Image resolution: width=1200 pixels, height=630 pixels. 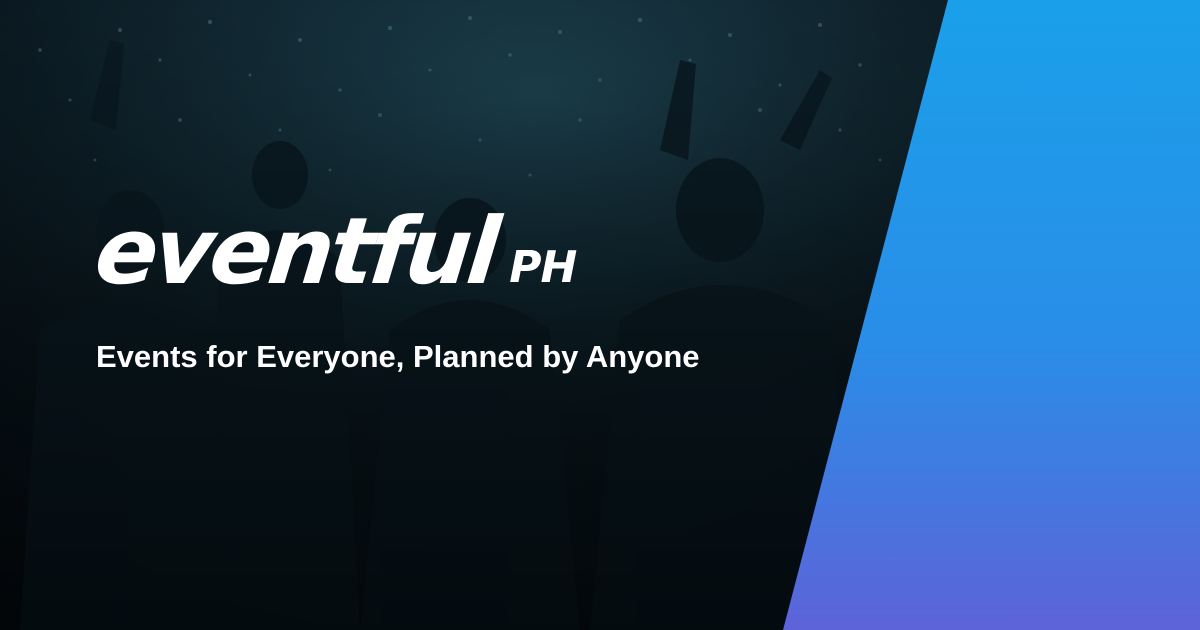 What do you see at coordinates (398, 356) in the screenshot?
I see `tagline: Events for Everyone, Planned by Anyone` at bounding box center [398, 356].